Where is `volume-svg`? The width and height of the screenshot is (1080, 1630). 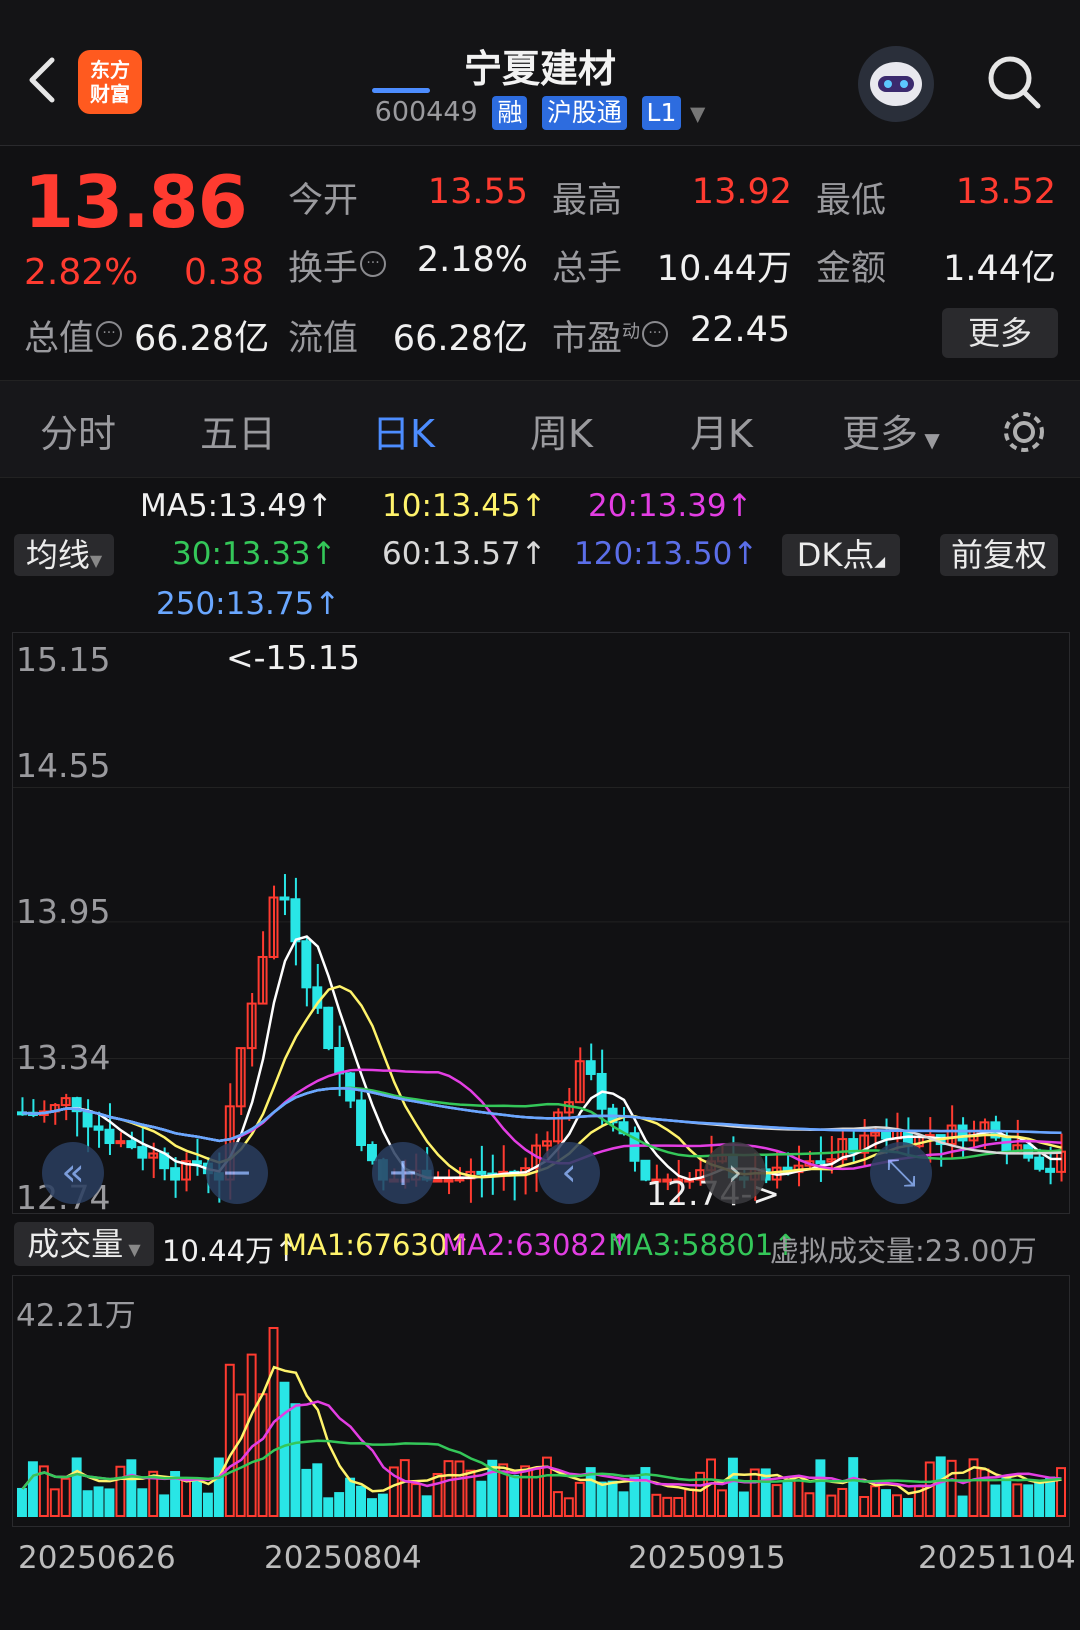
volume-svg is located at coordinates (541, 1422).